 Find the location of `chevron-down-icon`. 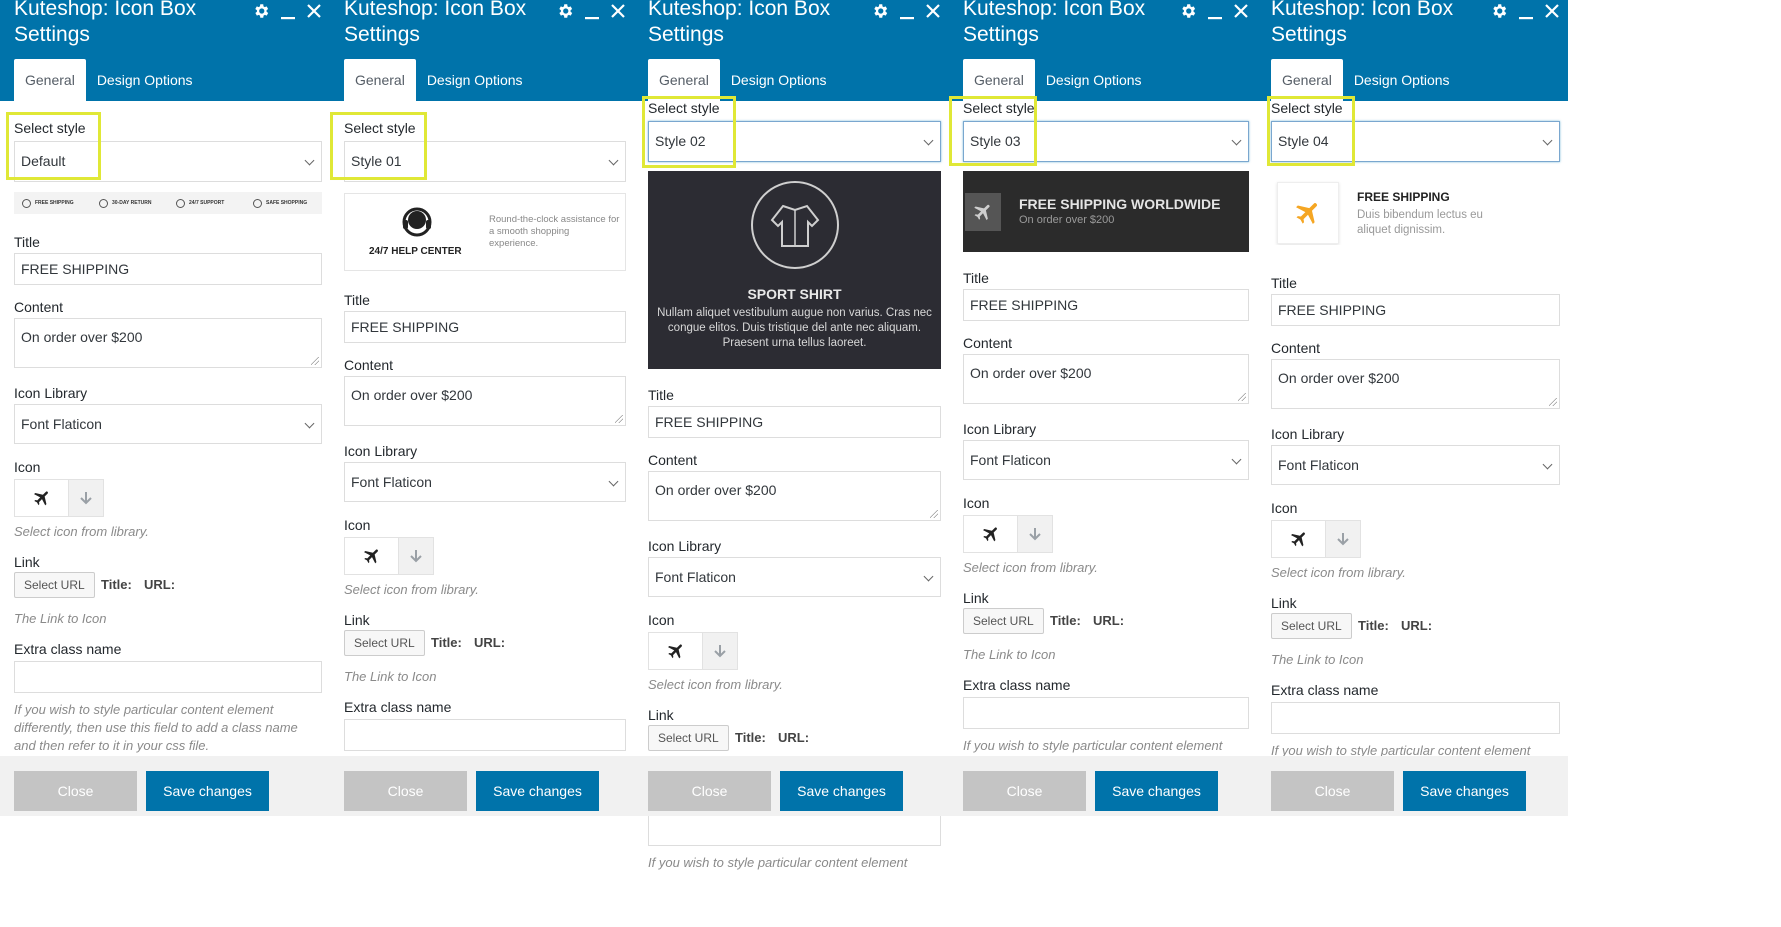

chevron-down-icon is located at coordinates (309, 423).